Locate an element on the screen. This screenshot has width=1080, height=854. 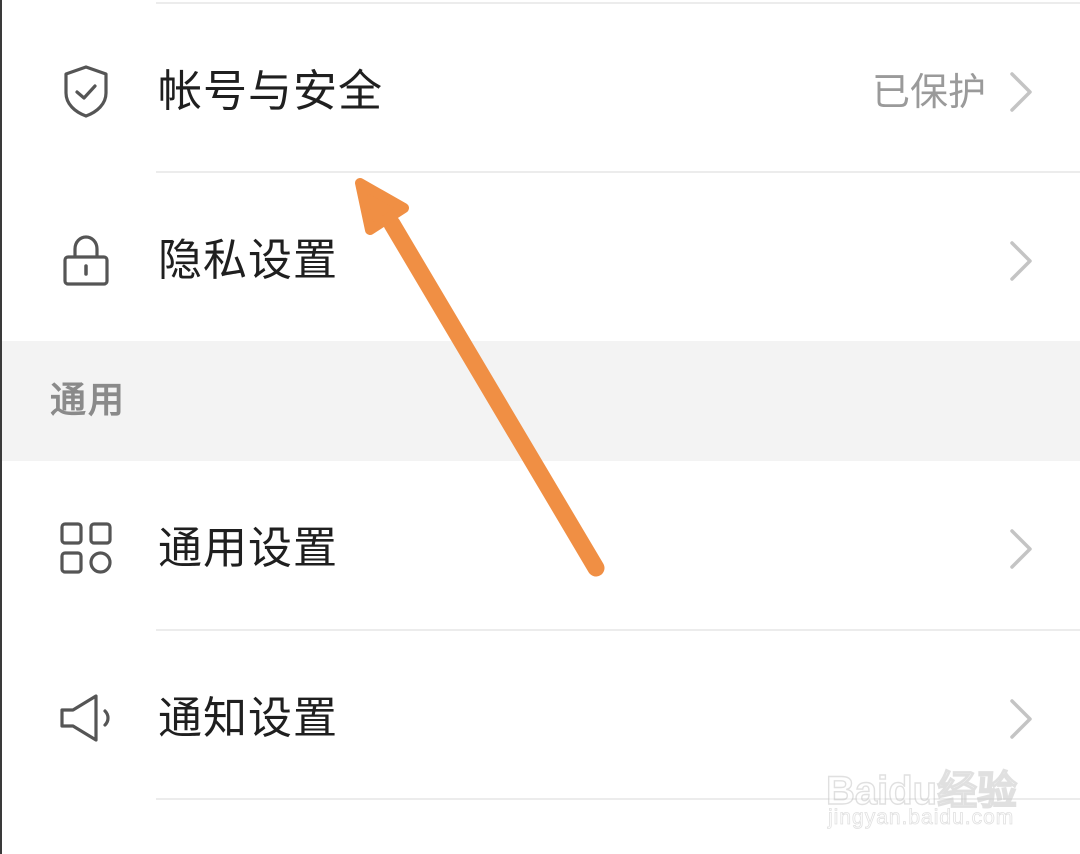
baidu-watermark: Baidu经验 jingyan.baidu.com is located at coordinates (935, 789).